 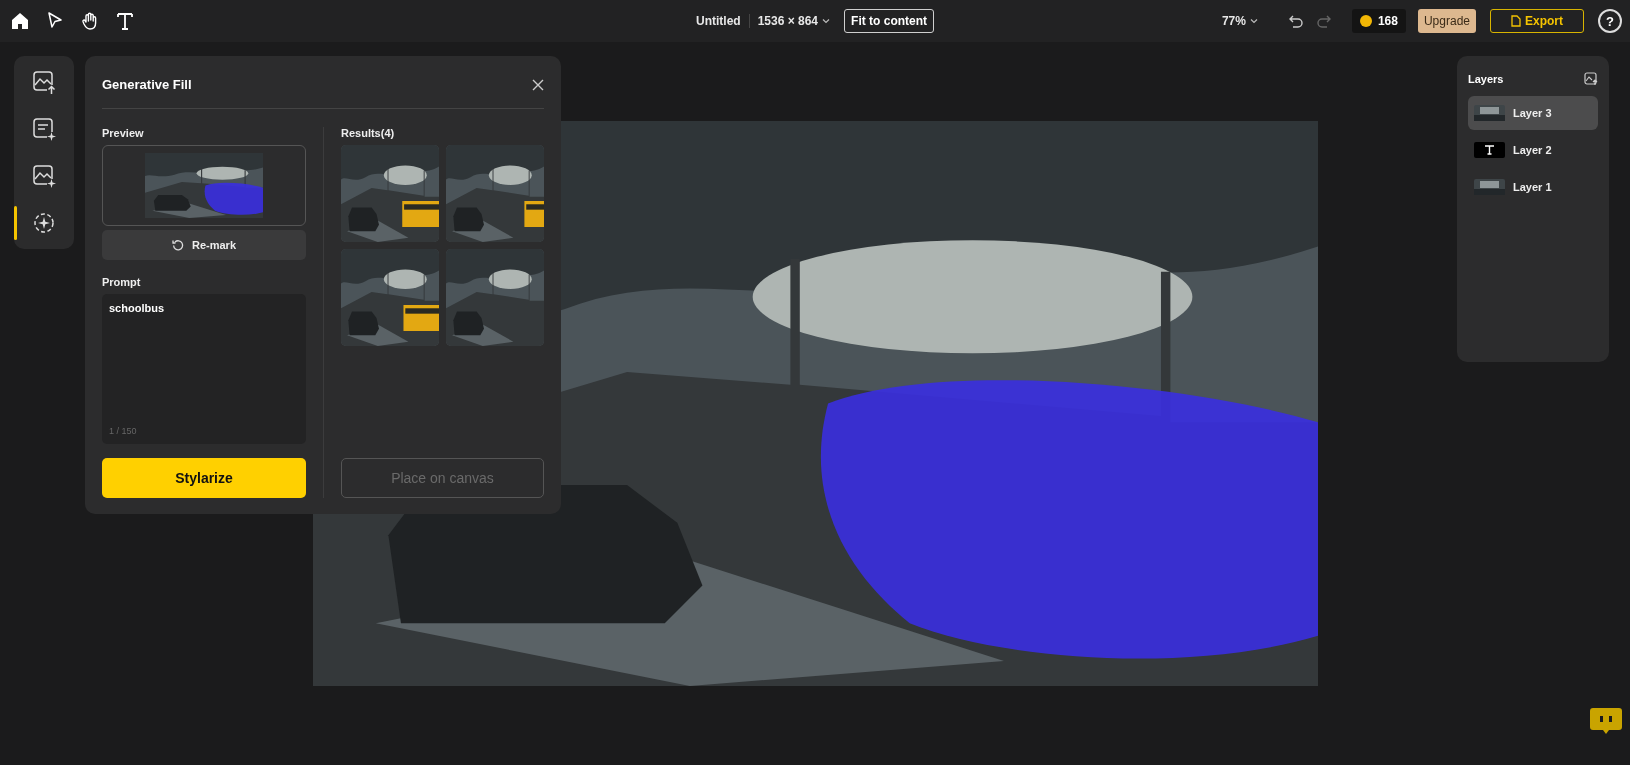 What do you see at coordinates (55, 21) in the screenshot?
I see `pointer-icon` at bounding box center [55, 21].